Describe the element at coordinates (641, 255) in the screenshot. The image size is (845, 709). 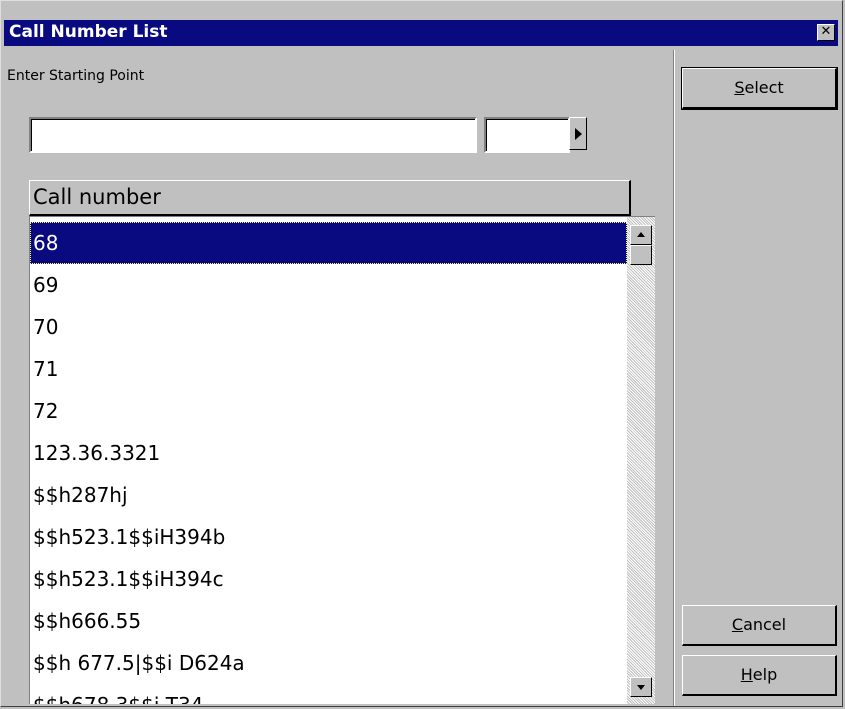
I see `scroll-thumb` at that location.